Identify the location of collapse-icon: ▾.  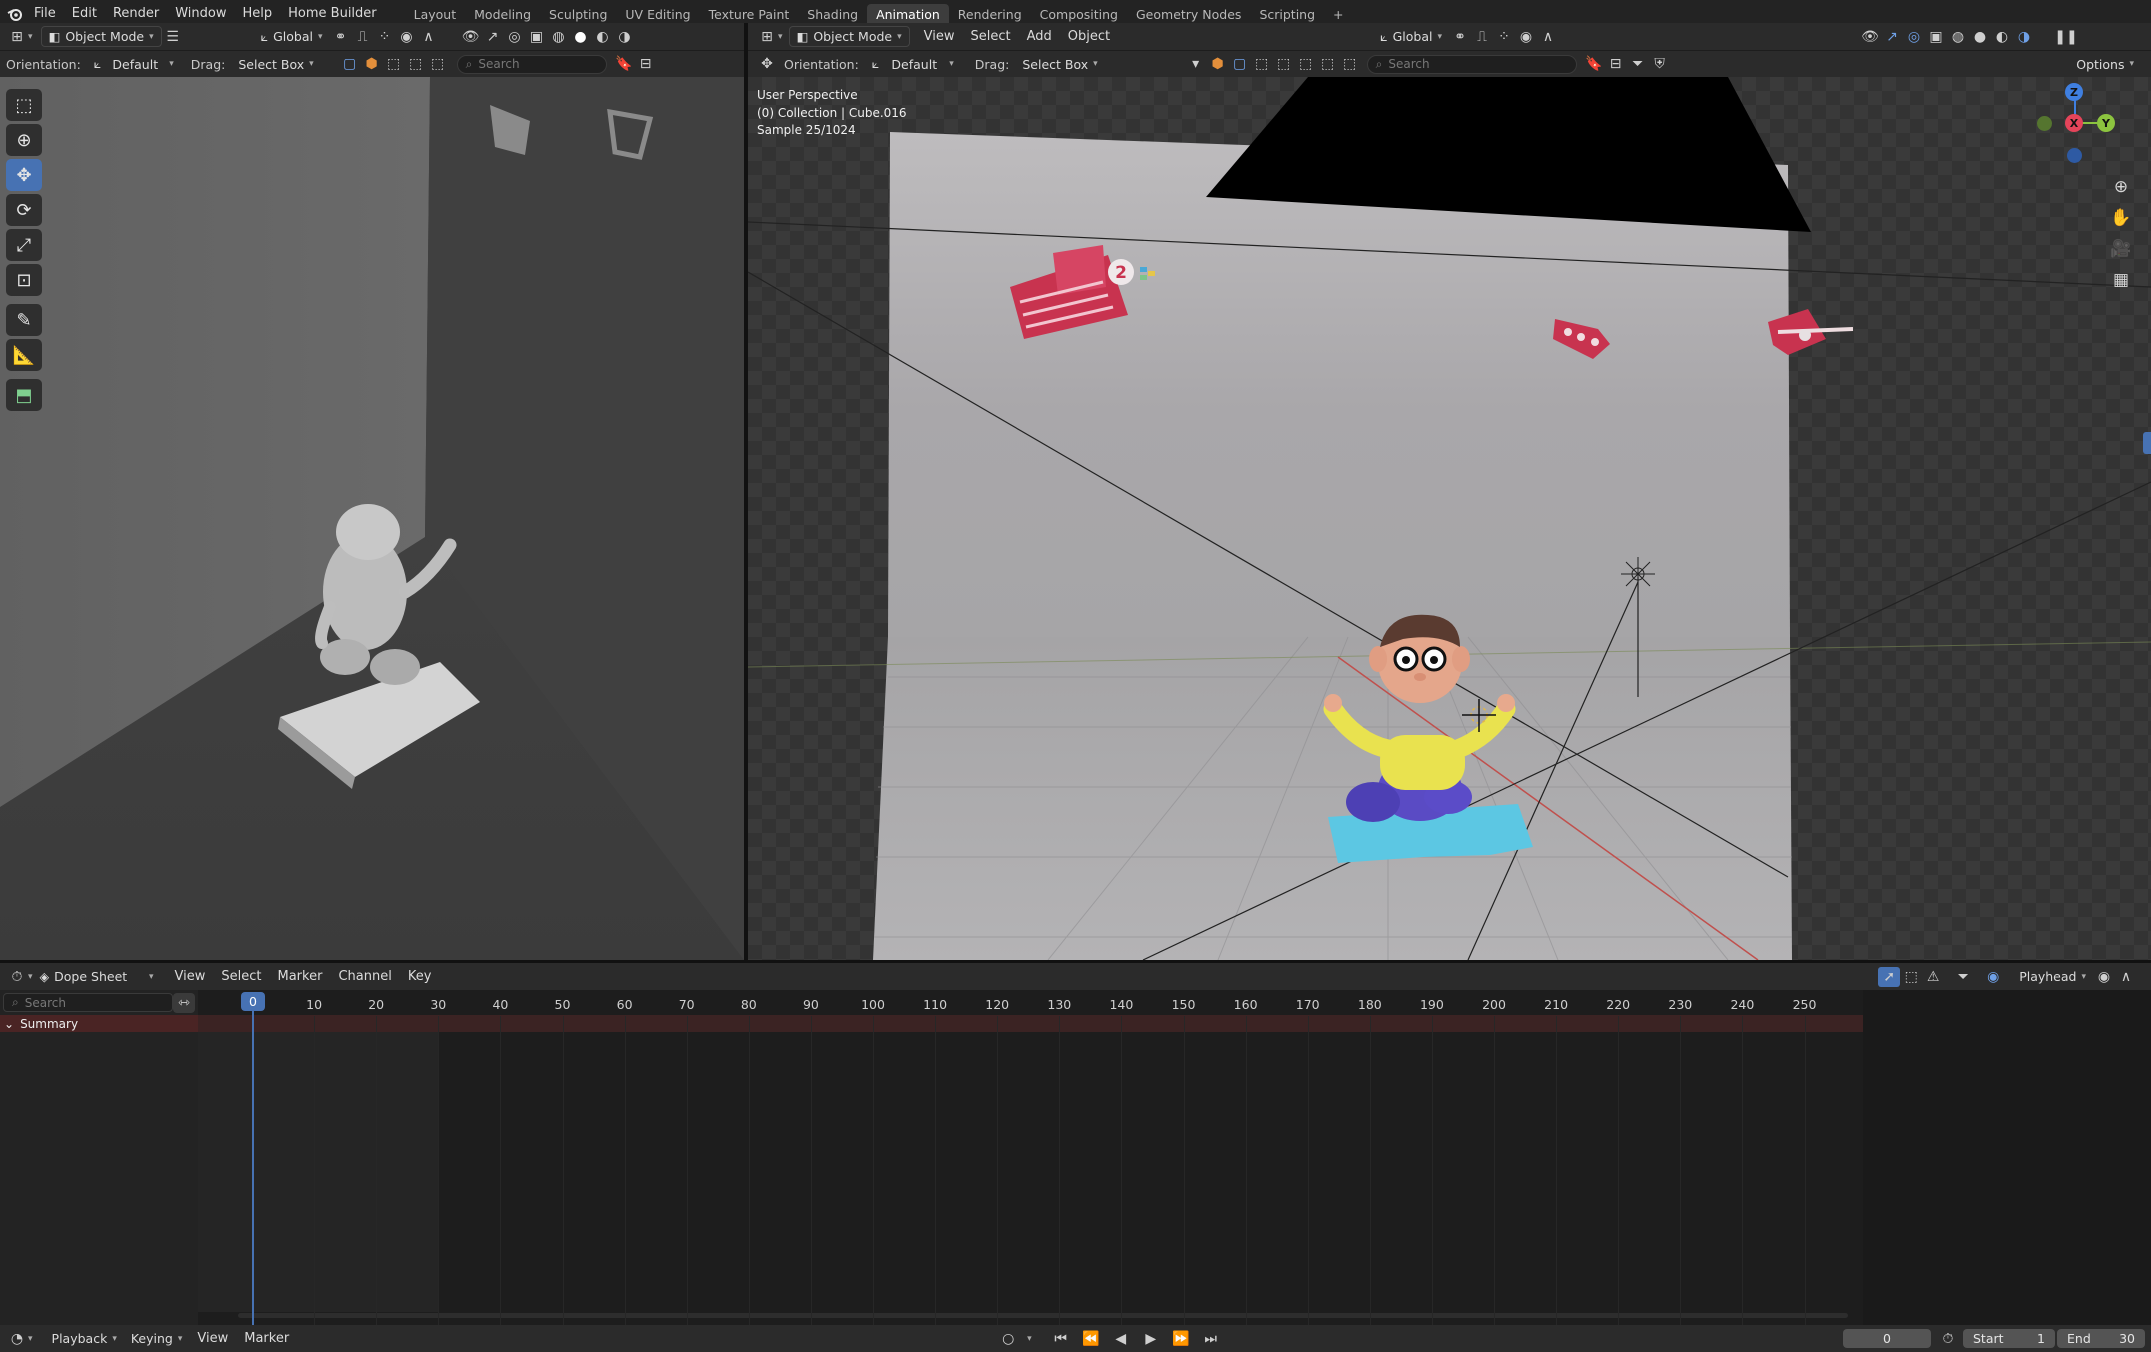
(1196, 64).